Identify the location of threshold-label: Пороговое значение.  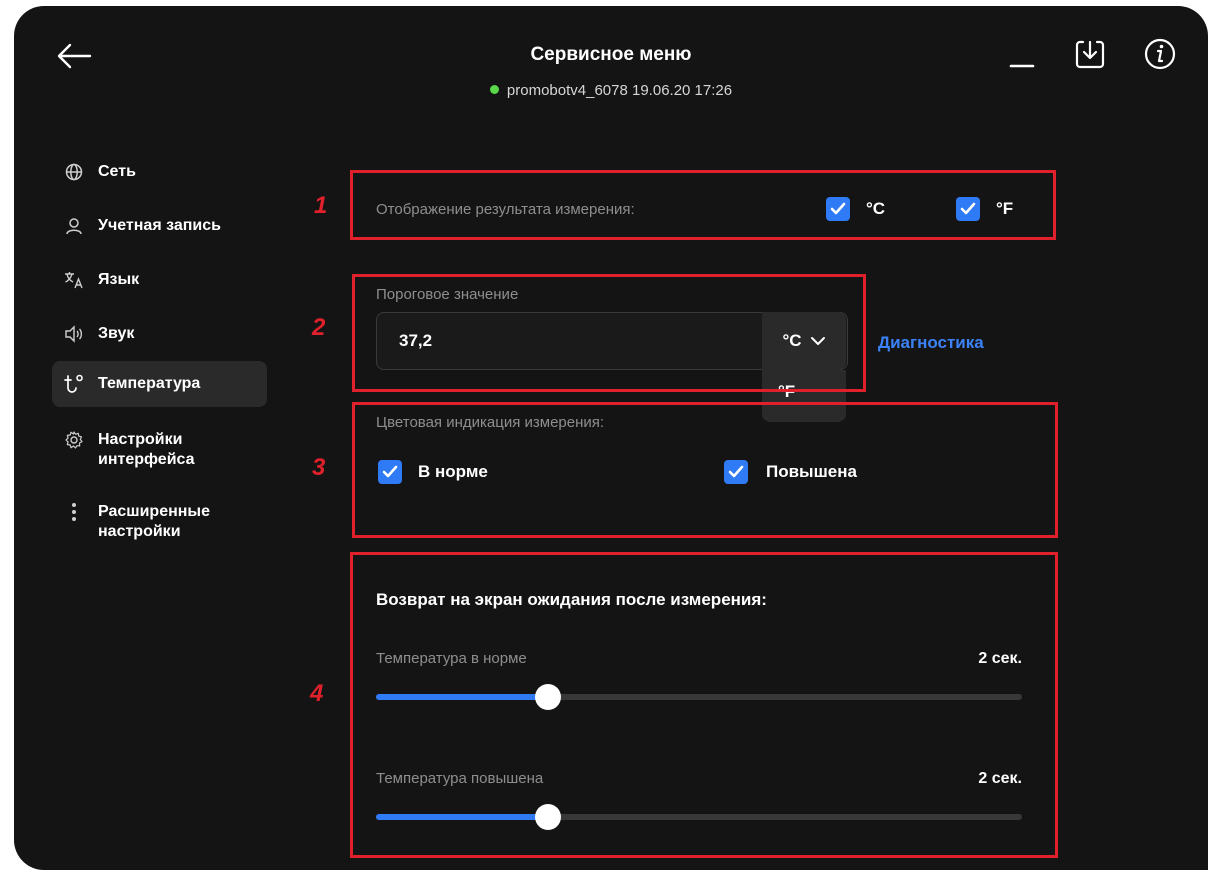
(447, 294).